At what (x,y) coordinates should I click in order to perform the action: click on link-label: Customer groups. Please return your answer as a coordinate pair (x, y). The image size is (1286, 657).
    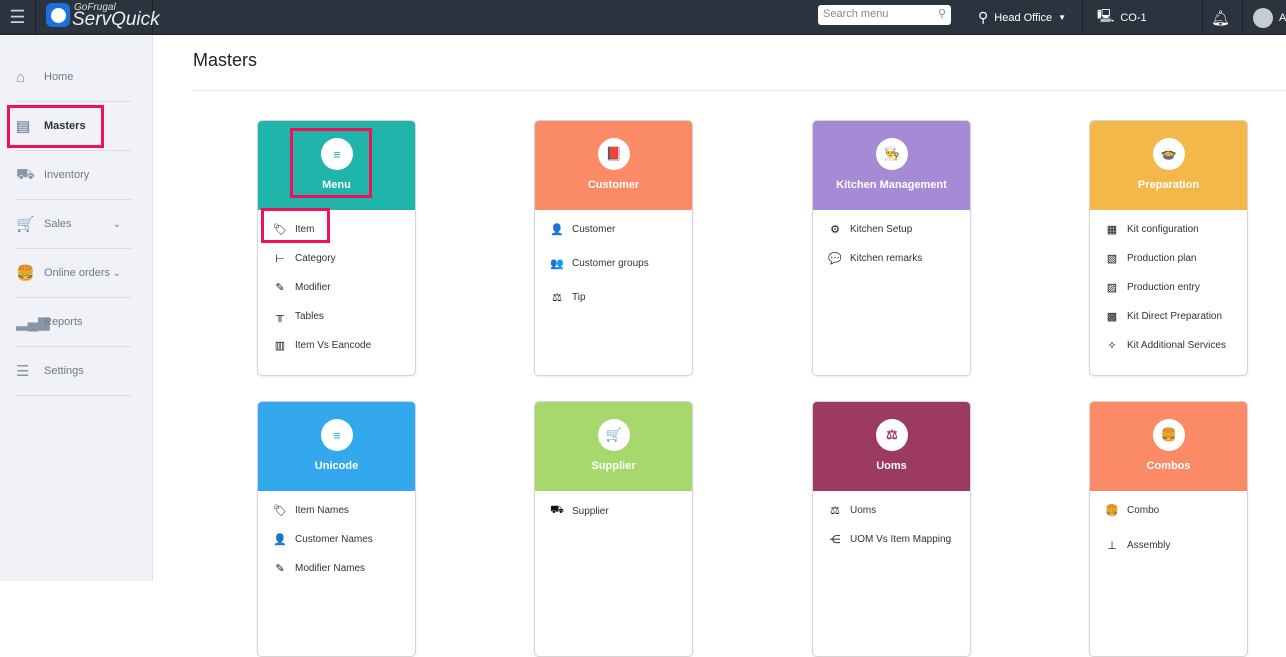
    Looking at the image, I should click on (610, 263).